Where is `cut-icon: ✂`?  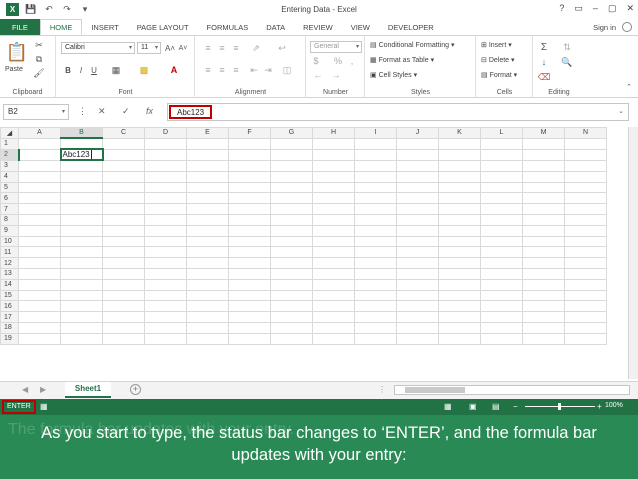 cut-icon: ✂ is located at coordinates (39, 45).